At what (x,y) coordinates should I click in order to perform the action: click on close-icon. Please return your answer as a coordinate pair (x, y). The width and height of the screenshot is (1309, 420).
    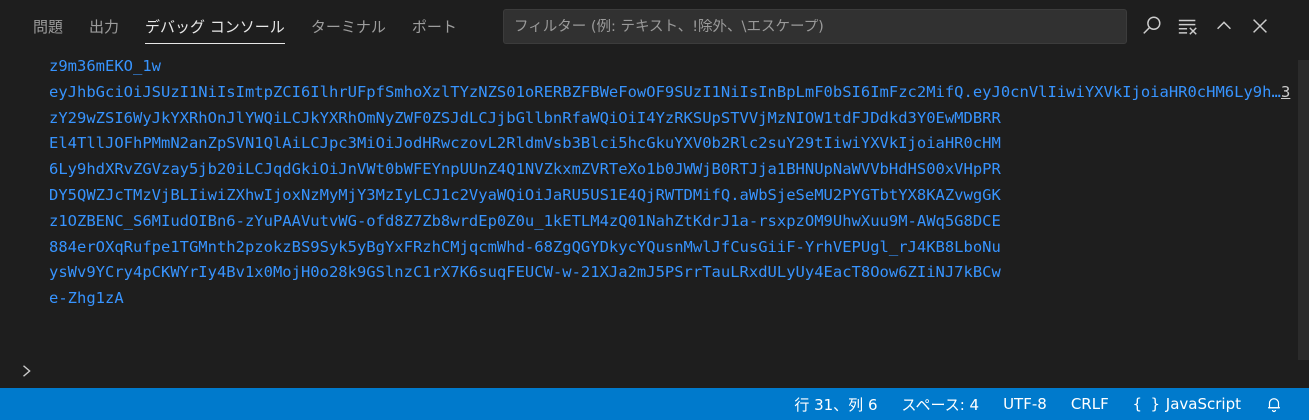
    Looking at the image, I should click on (1260, 26).